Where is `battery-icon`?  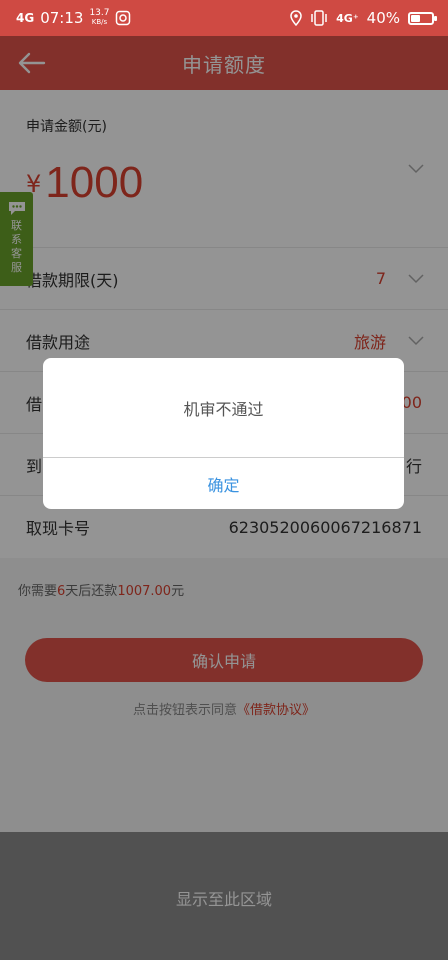 battery-icon is located at coordinates (422, 18).